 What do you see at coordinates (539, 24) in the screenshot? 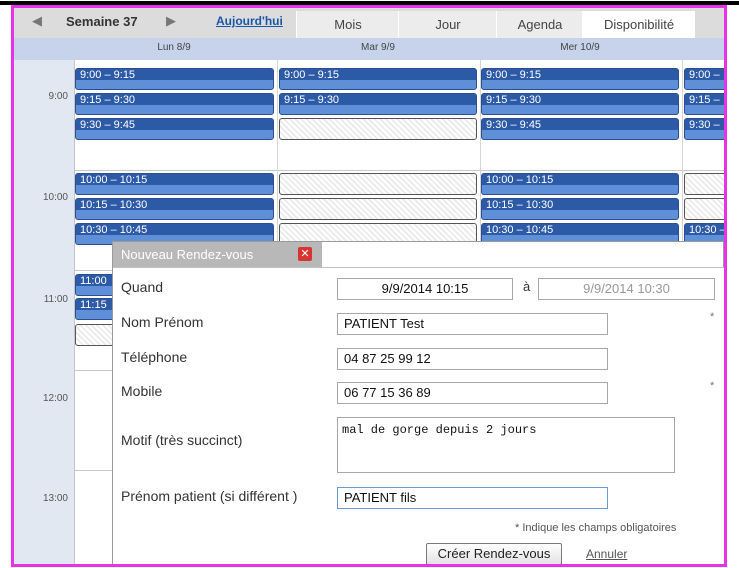
I see `tab-agenda: Agenda` at bounding box center [539, 24].